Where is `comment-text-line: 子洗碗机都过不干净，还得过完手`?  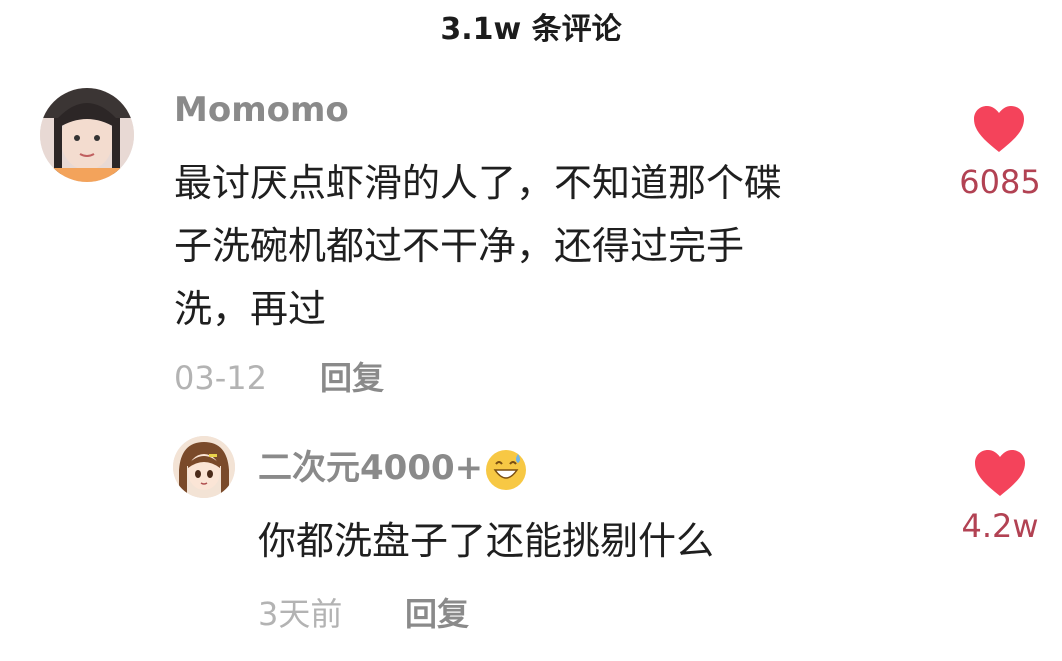
comment-text-line: 子洗碗机都过不干净，还得过完手 is located at coordinates (459, 246).